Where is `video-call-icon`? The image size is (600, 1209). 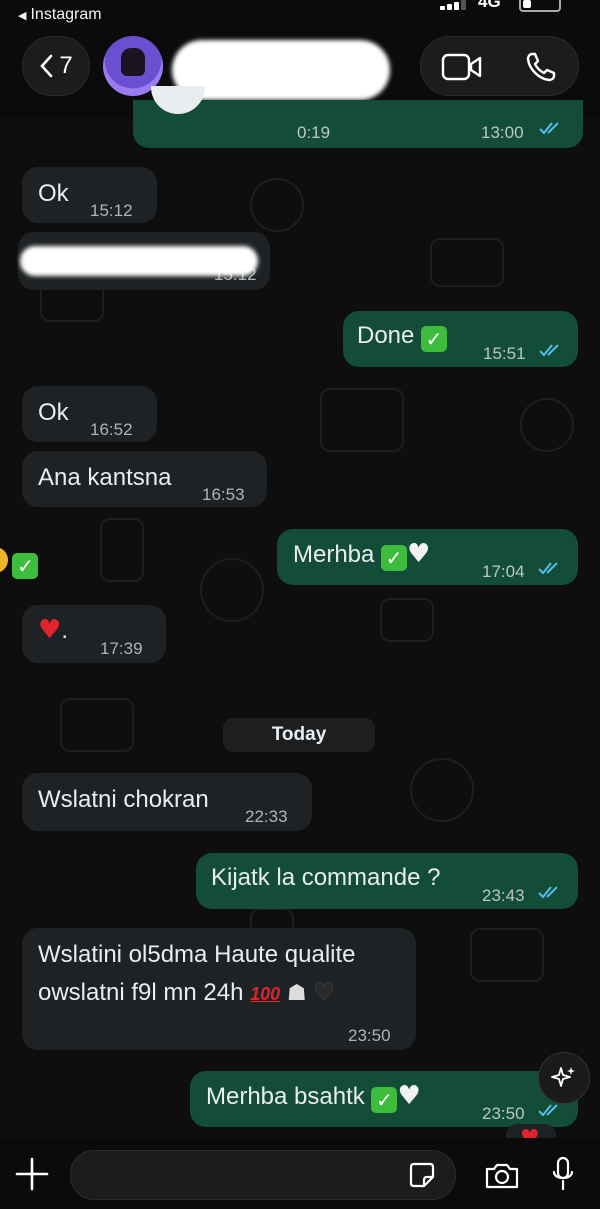
video-call-icon is located at coordinates (462, 67).